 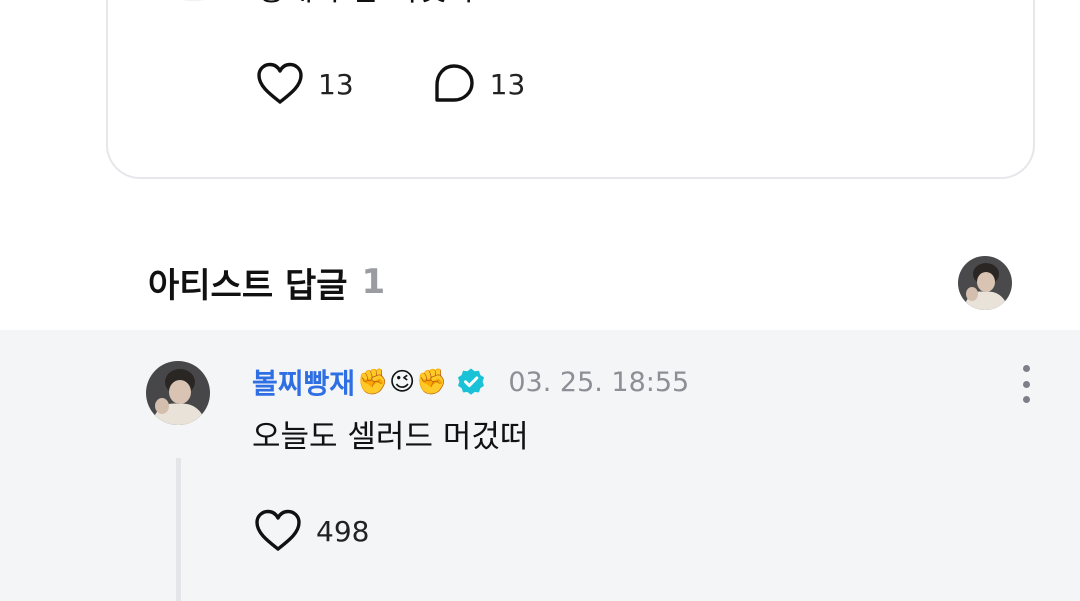 I want to click on reply-meta: 볼찌빵재 ✊😉✊ 03. 25. 18:55, so click(x=470, y=382).